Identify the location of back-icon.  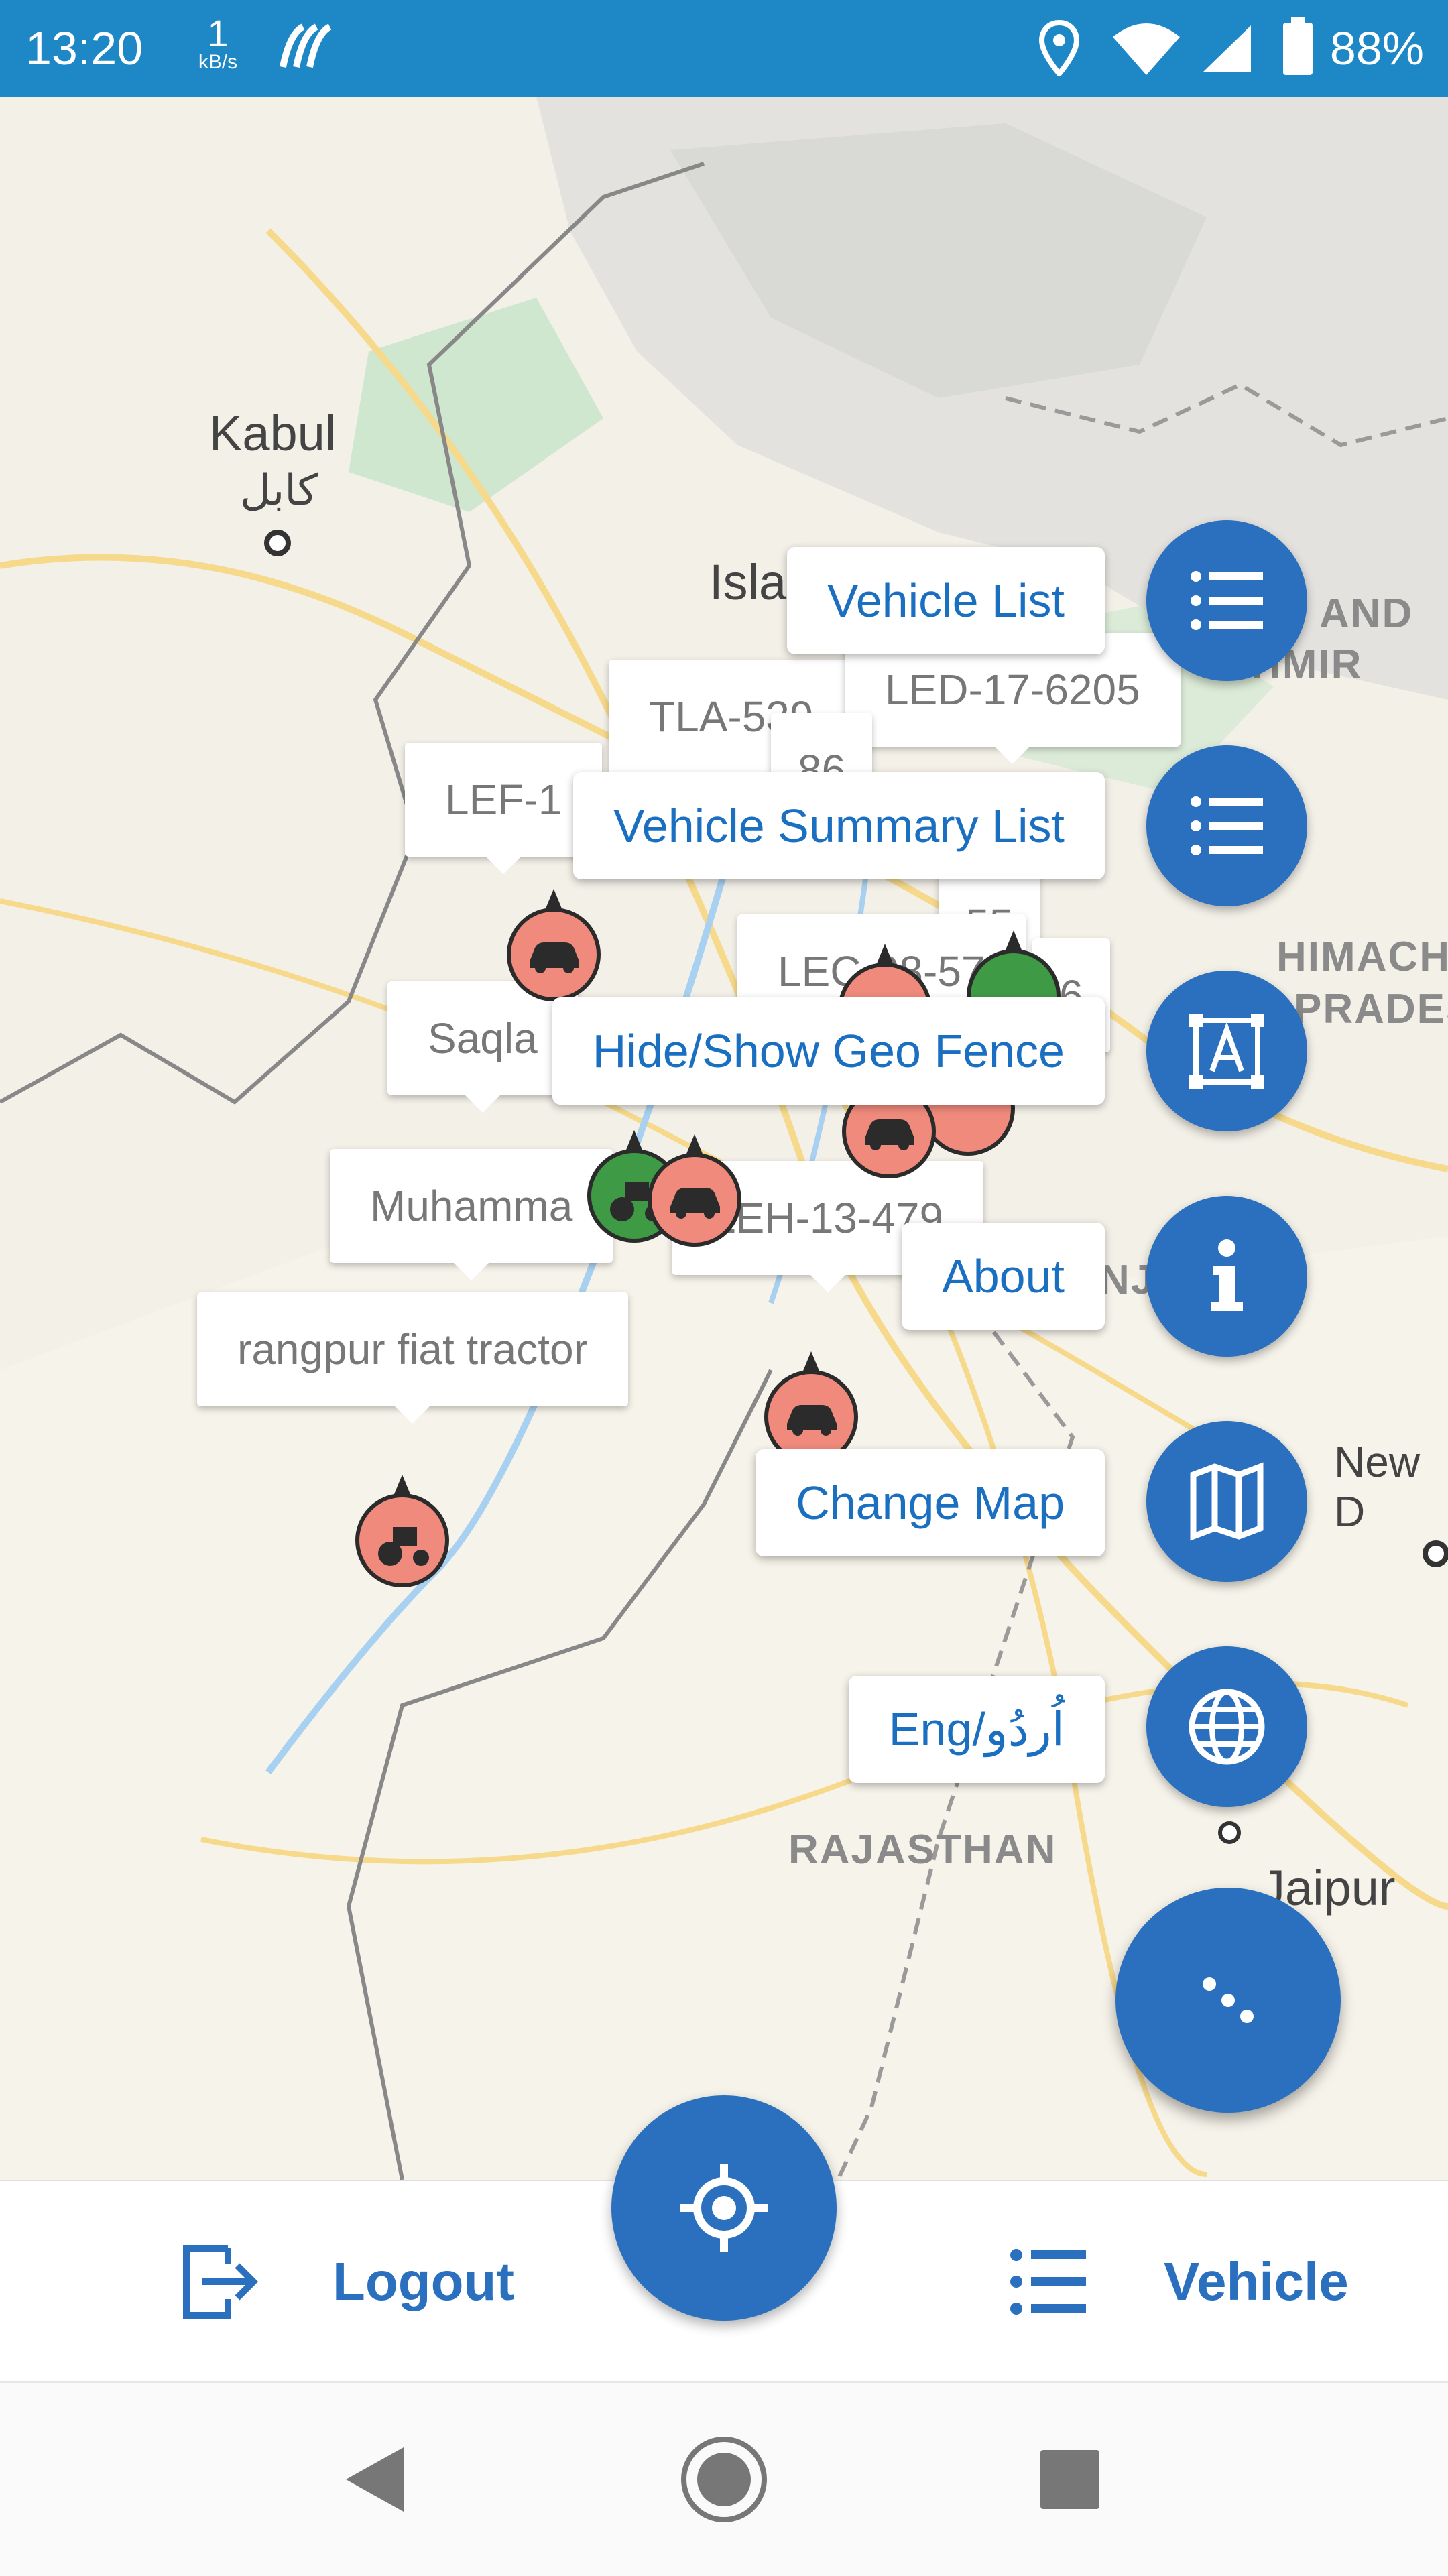
(374, 2479).